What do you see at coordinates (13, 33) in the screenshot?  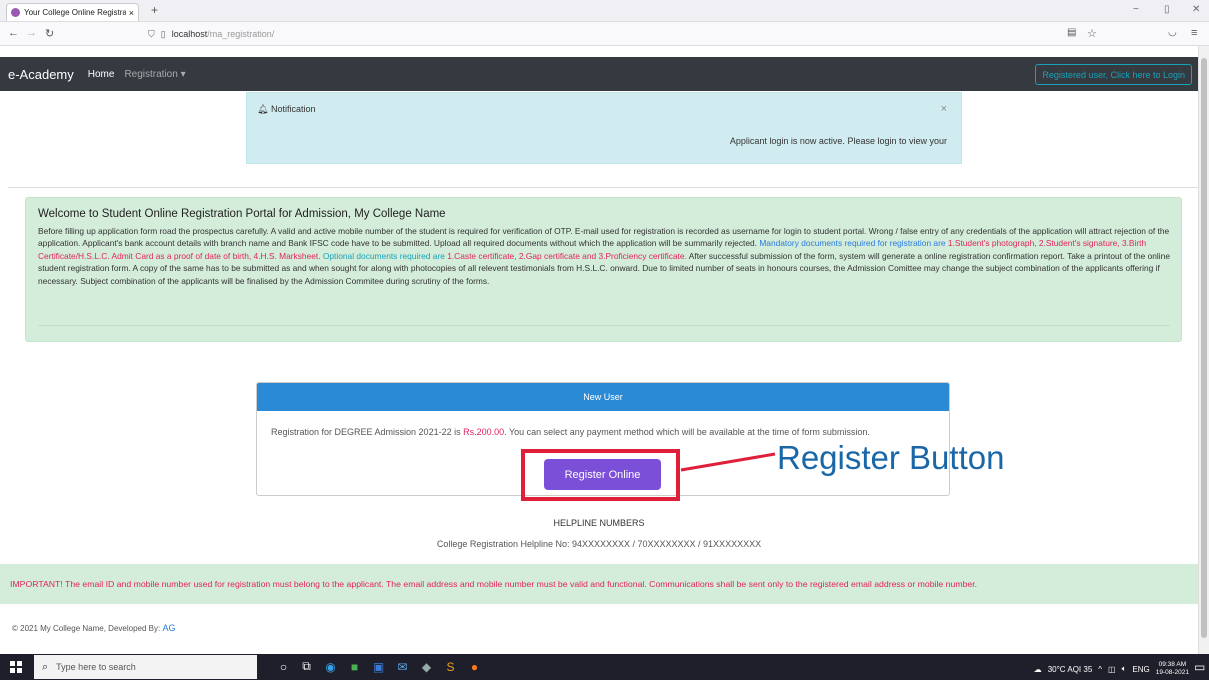 I see `back-icon: ←` at bounding box center [13, 33].